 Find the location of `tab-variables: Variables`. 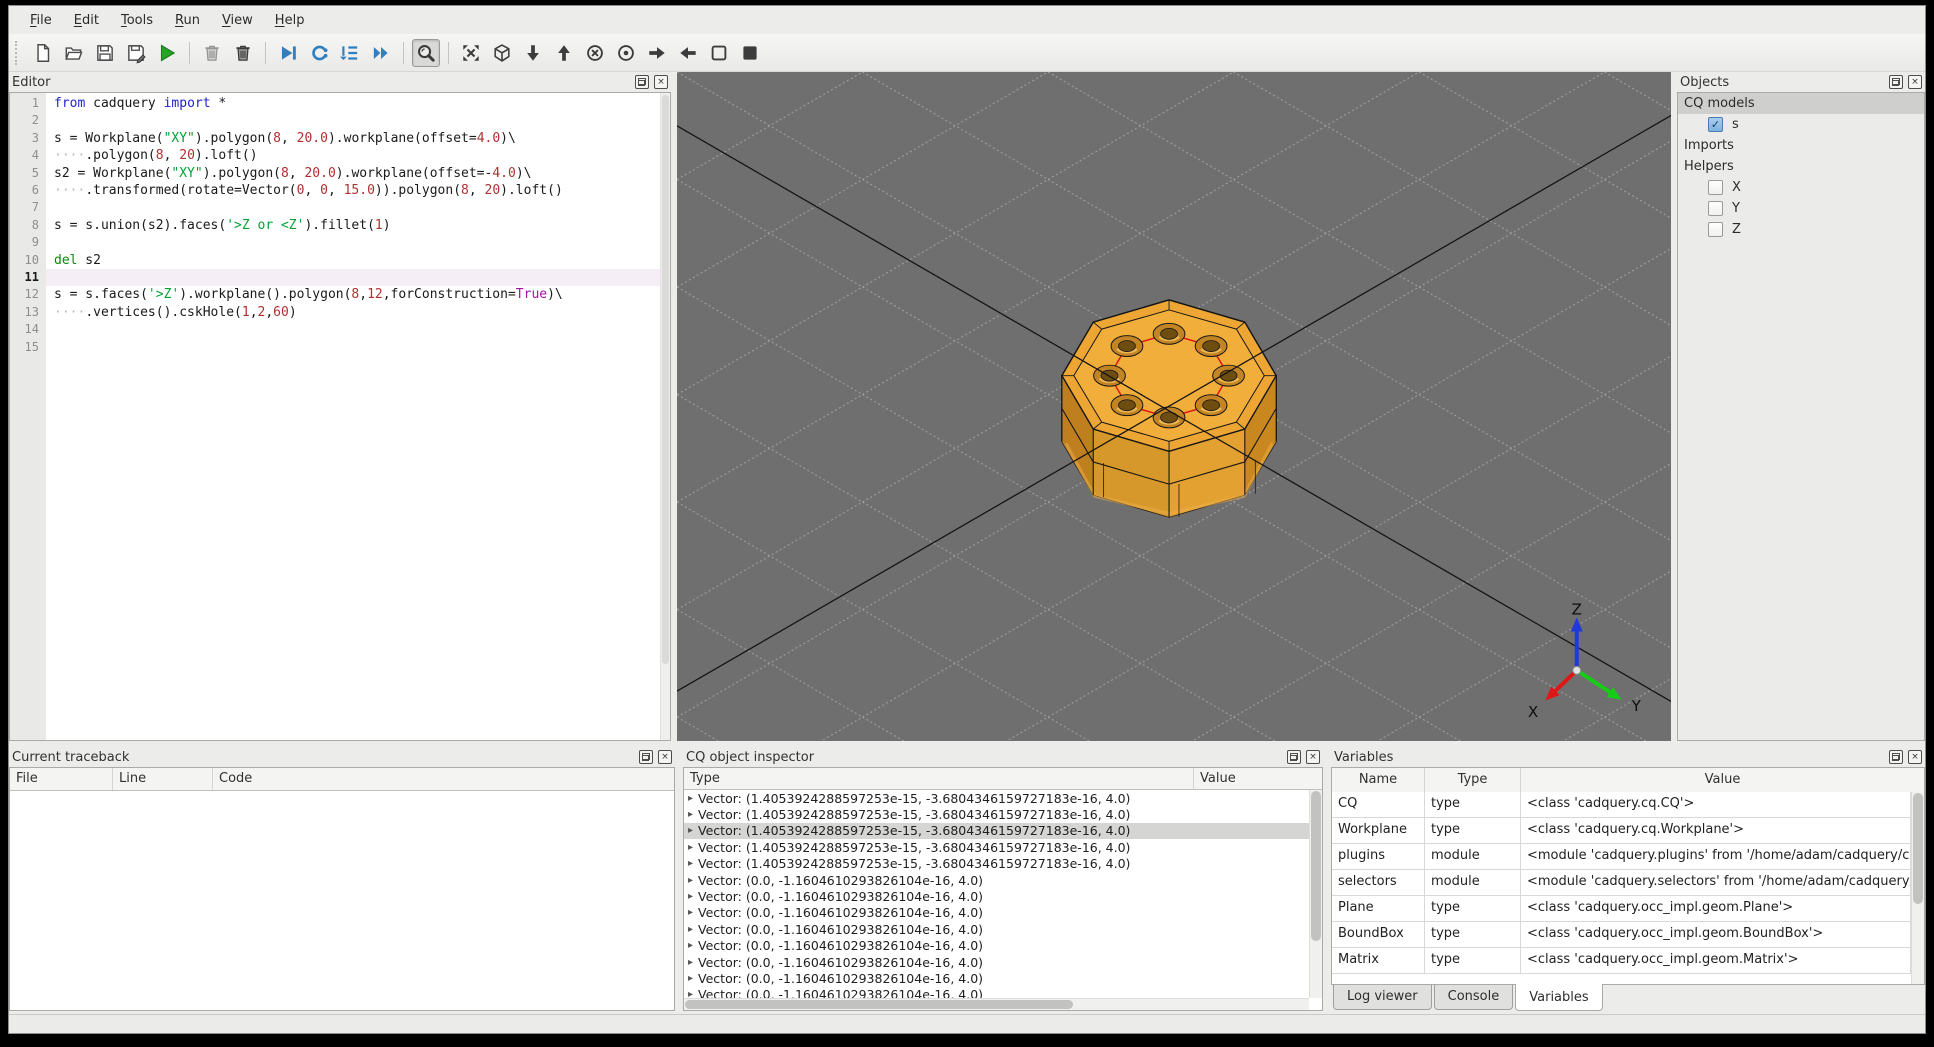

tab-variables: Variables is located at coordinates (1559, 997).